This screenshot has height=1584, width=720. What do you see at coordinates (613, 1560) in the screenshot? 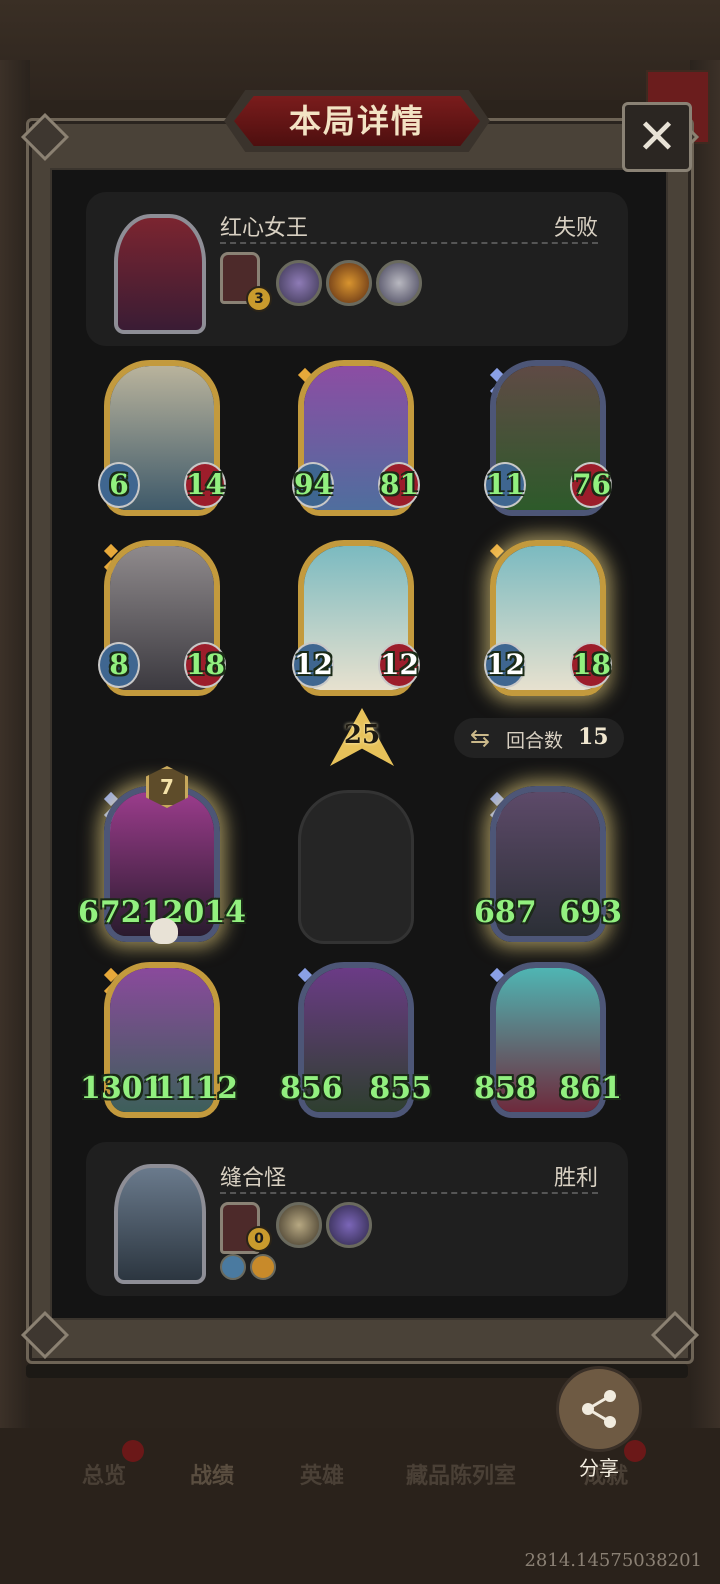
I see `version-text: 2814.14575038201` at bounding box center [613, 1560].